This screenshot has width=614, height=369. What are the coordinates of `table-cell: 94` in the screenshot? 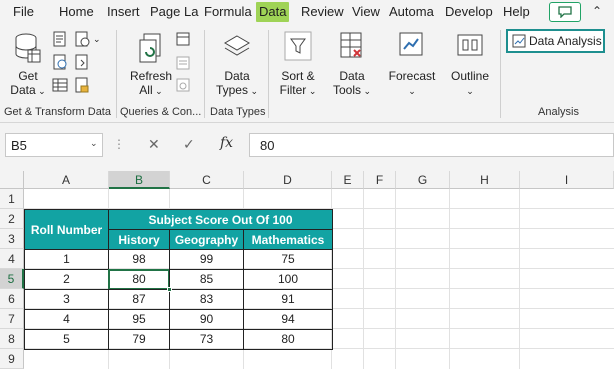 It's located at (288, 319).